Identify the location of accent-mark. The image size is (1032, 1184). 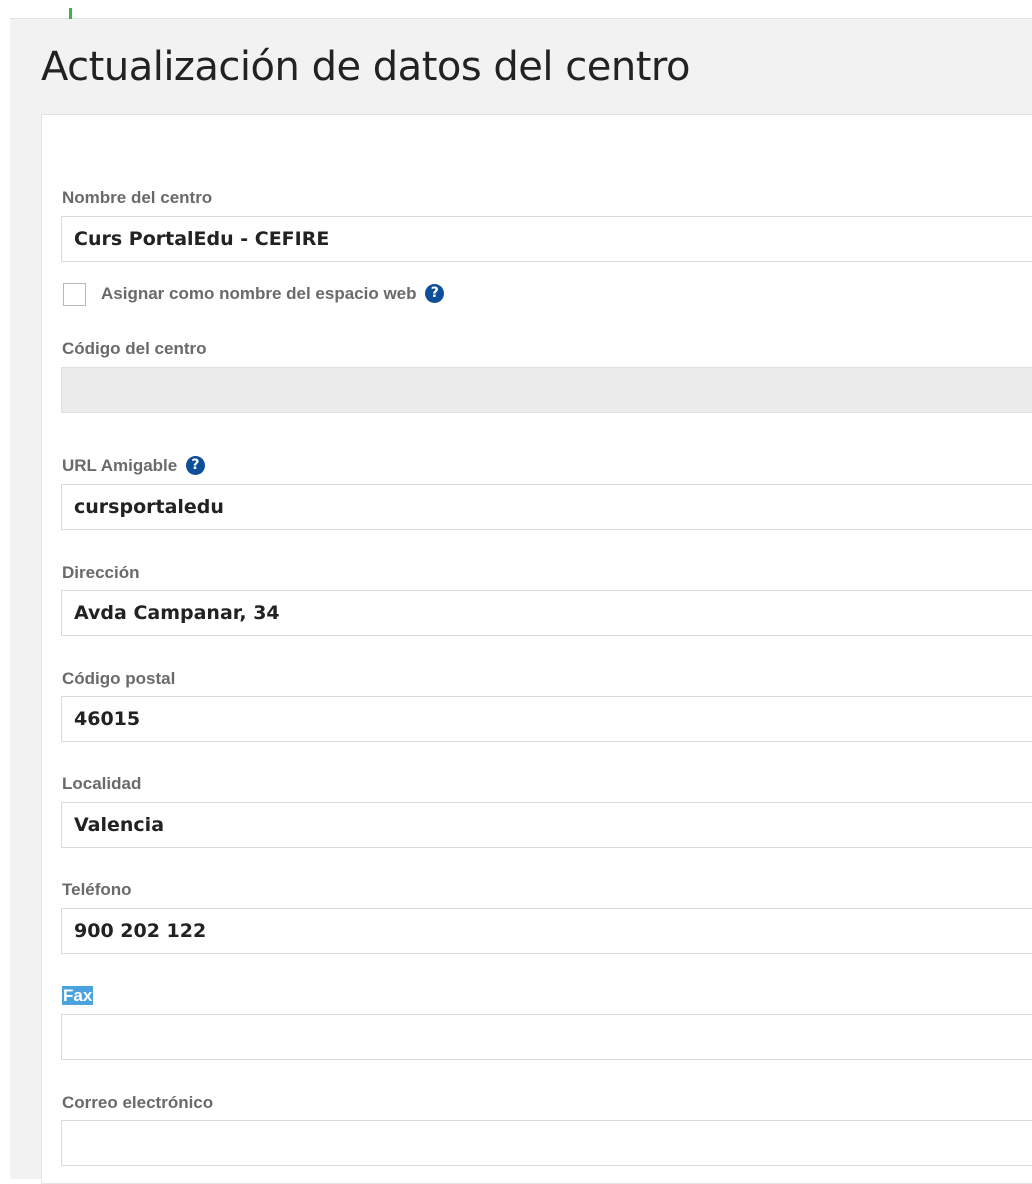
(70, 13).